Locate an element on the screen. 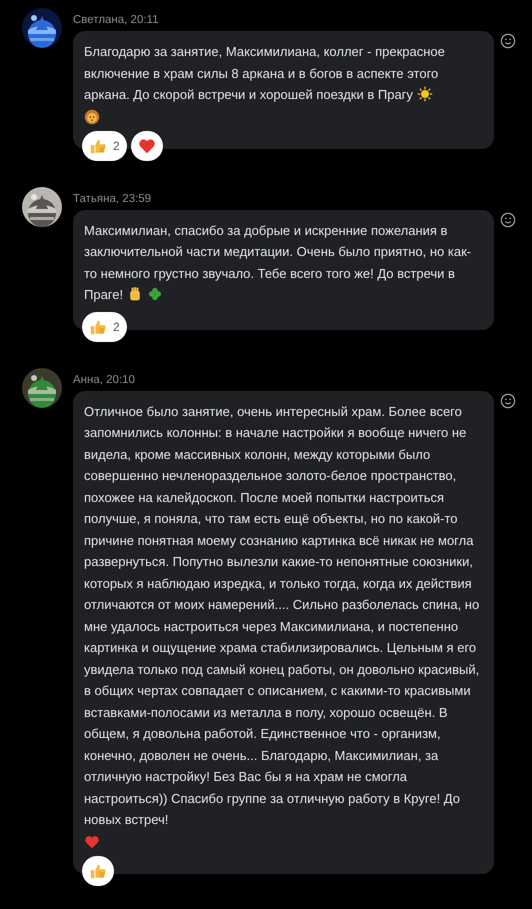 The image size is (532, 909). sun-icon is located at coordinates (424, 94).